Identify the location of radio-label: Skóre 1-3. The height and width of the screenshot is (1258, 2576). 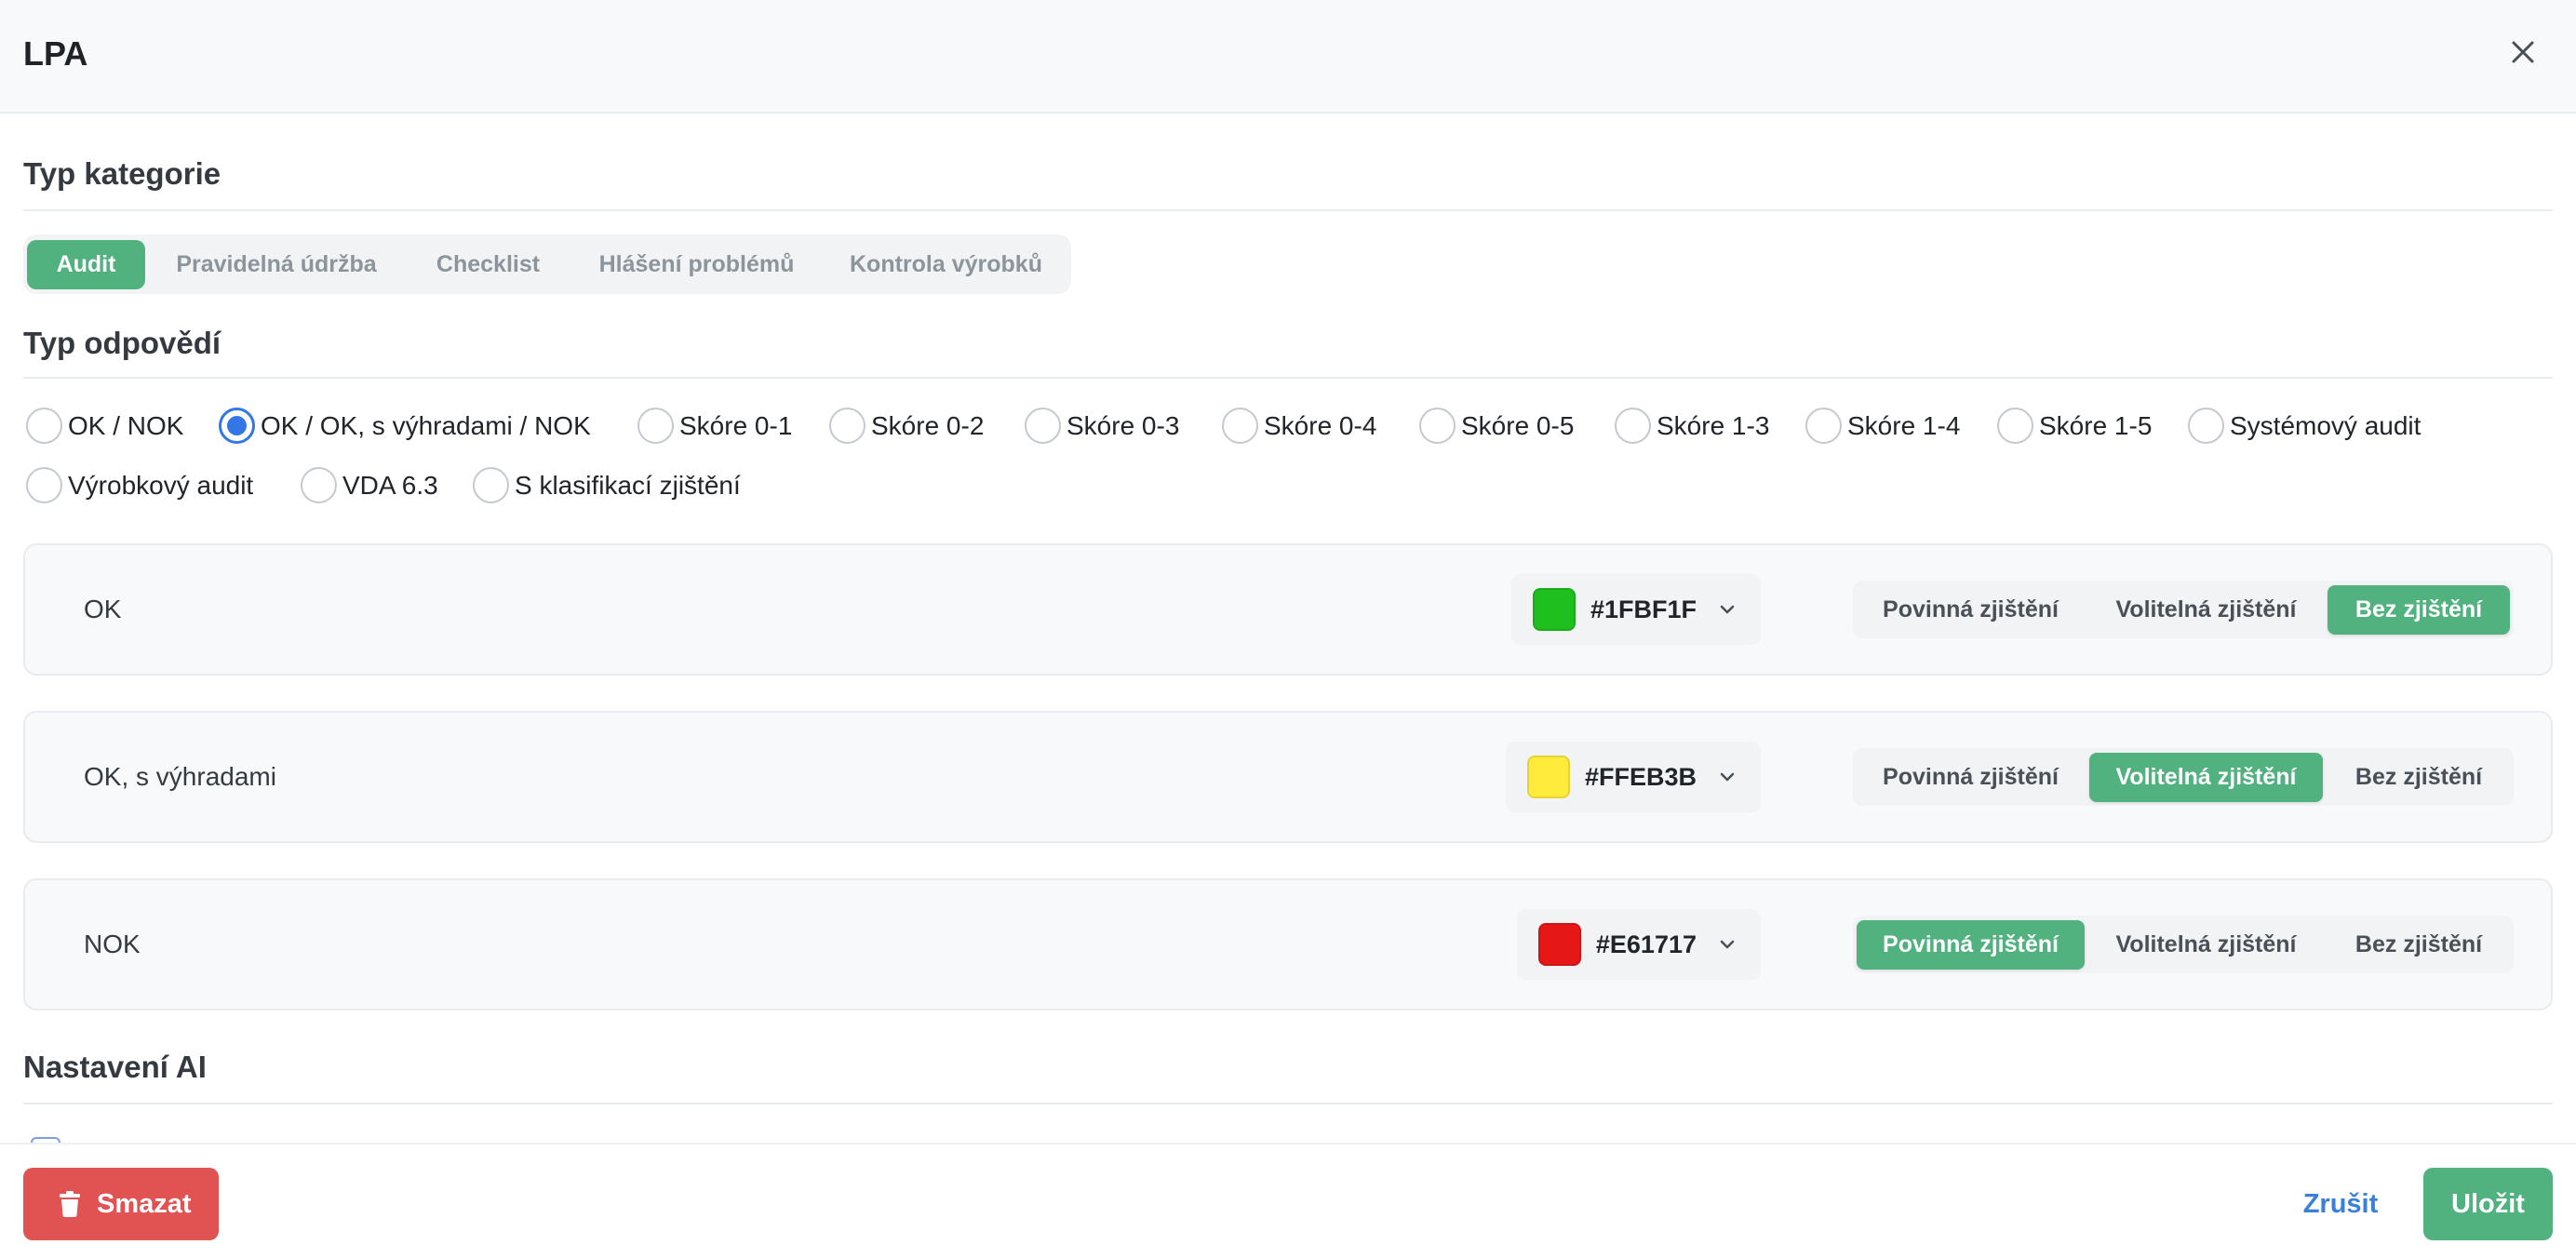
(1713, 425).